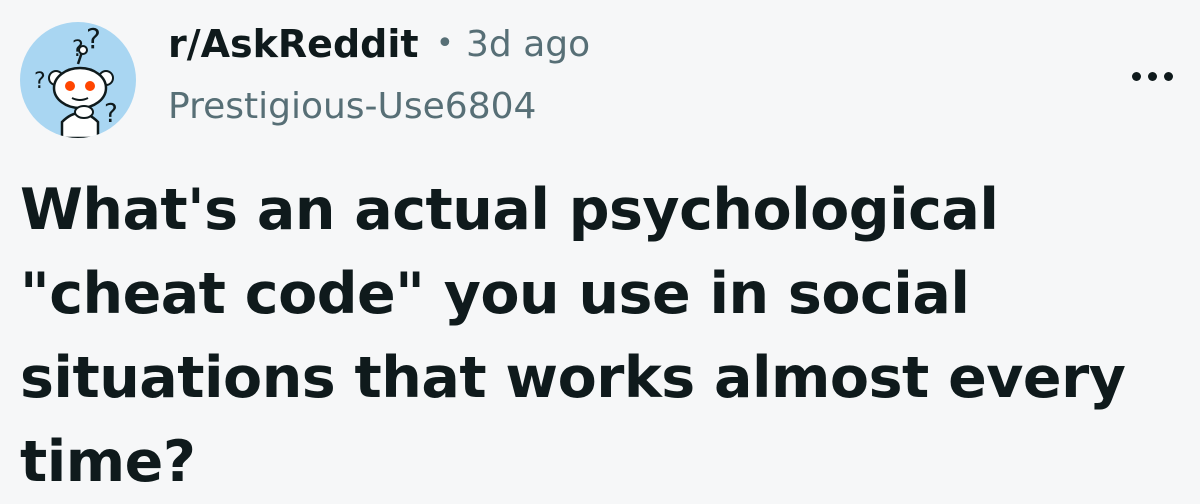 The height and width of the screenshot is (504, 1200). I want to click on post-timestamp: 3d ago, so click(528, 44).